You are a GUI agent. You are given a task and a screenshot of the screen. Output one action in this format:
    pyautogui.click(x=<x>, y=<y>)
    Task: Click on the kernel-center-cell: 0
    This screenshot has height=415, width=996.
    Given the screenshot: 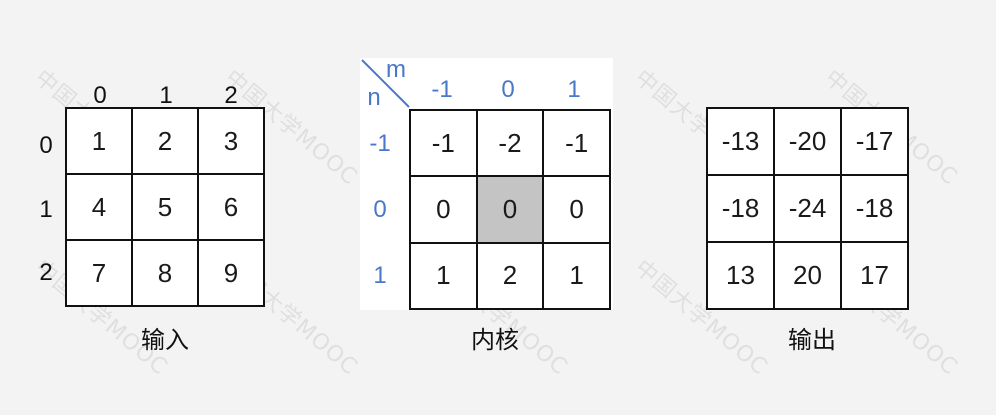 What is the action you would take?
    pyautogui.click(x=510, y=209)
    